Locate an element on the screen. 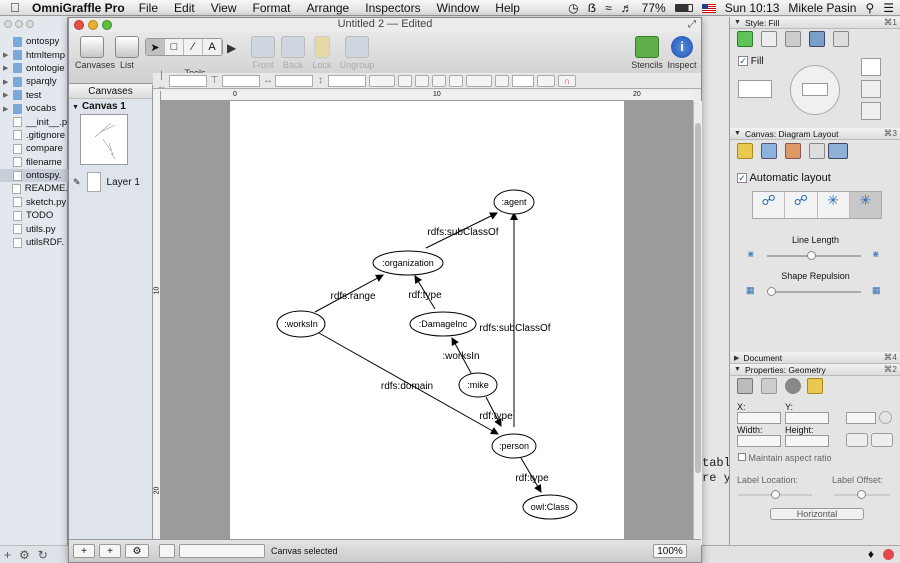 Image resolution: width=900 pixels, height=563 pixels. menu-inspectors: Inspectors is located at coordinates (392, 8).